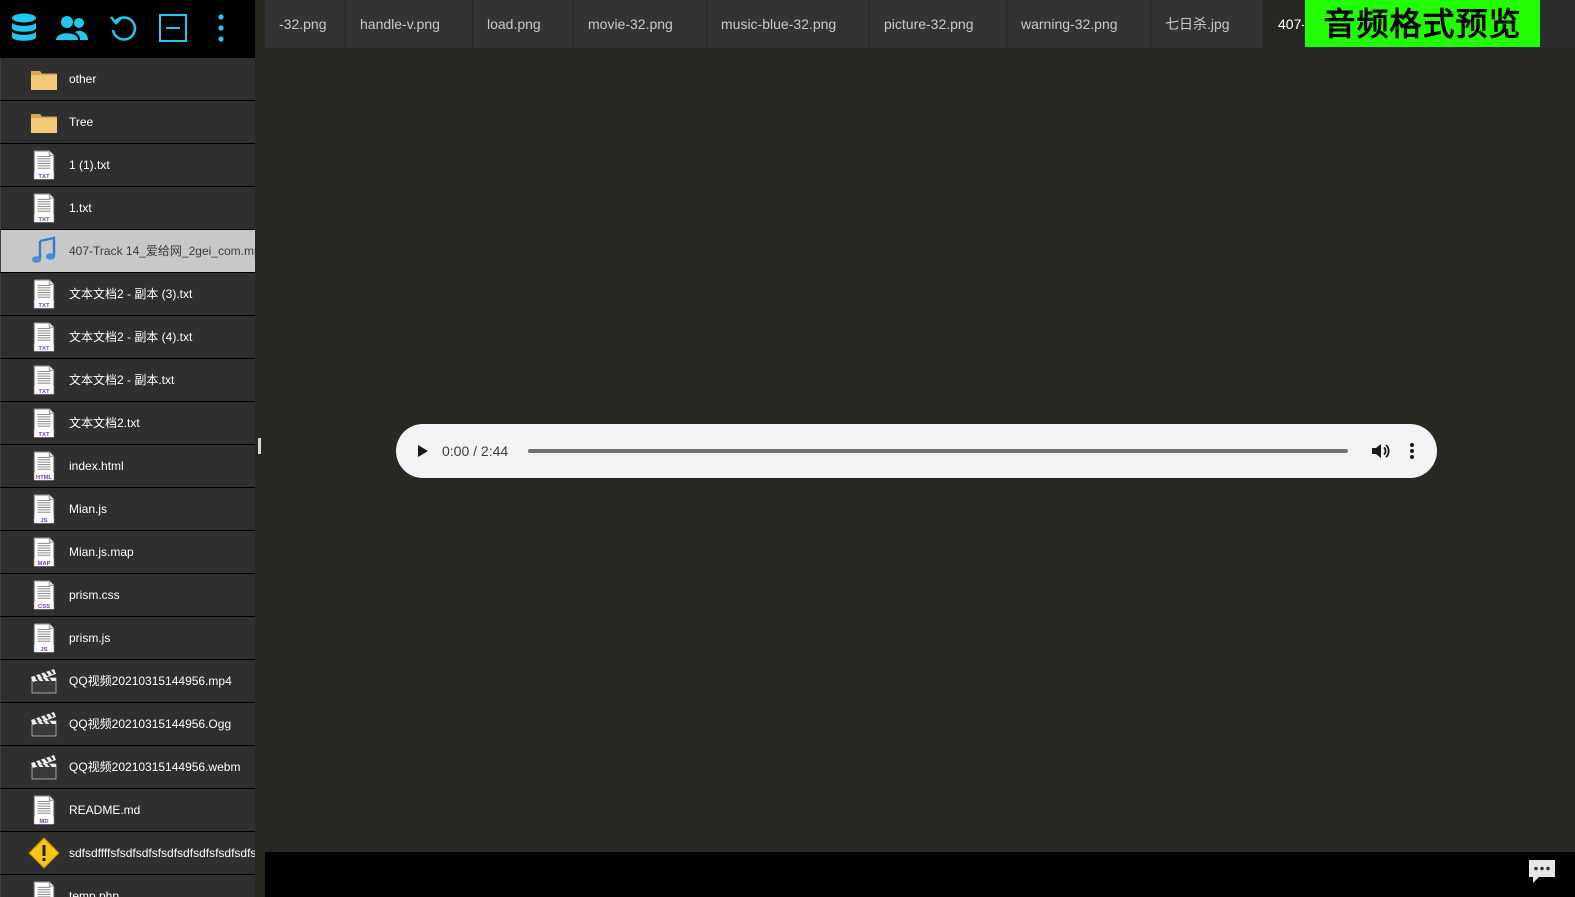 The width and height of the screenshot is (1575, 897). I want to click on file-list-item: MD README.md, so click(127, 810).